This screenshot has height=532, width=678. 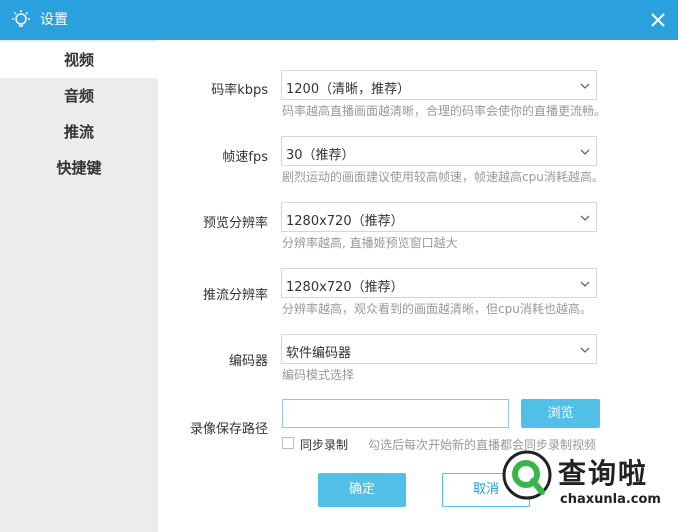 I want to click on sidebar-item-audio: 音频, so click(x=79, y=96).